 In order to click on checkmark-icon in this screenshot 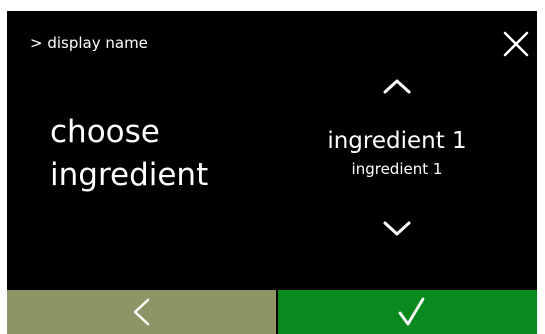, I will do `click(411, 311)`.